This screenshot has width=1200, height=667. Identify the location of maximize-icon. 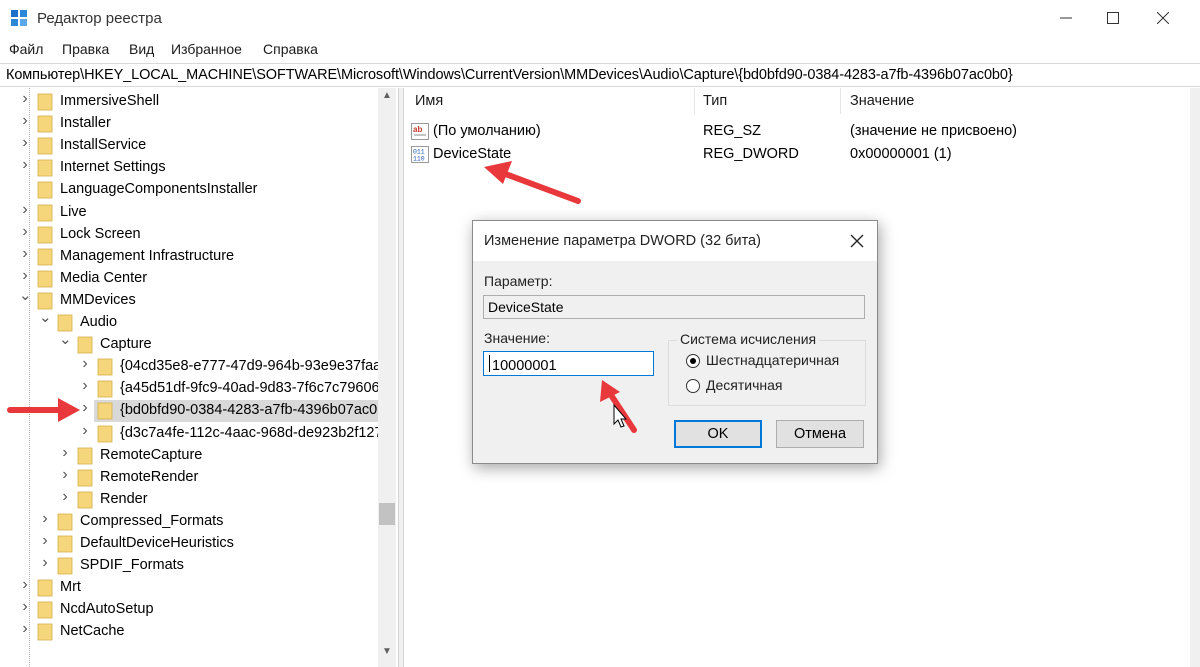
(1113, 18).